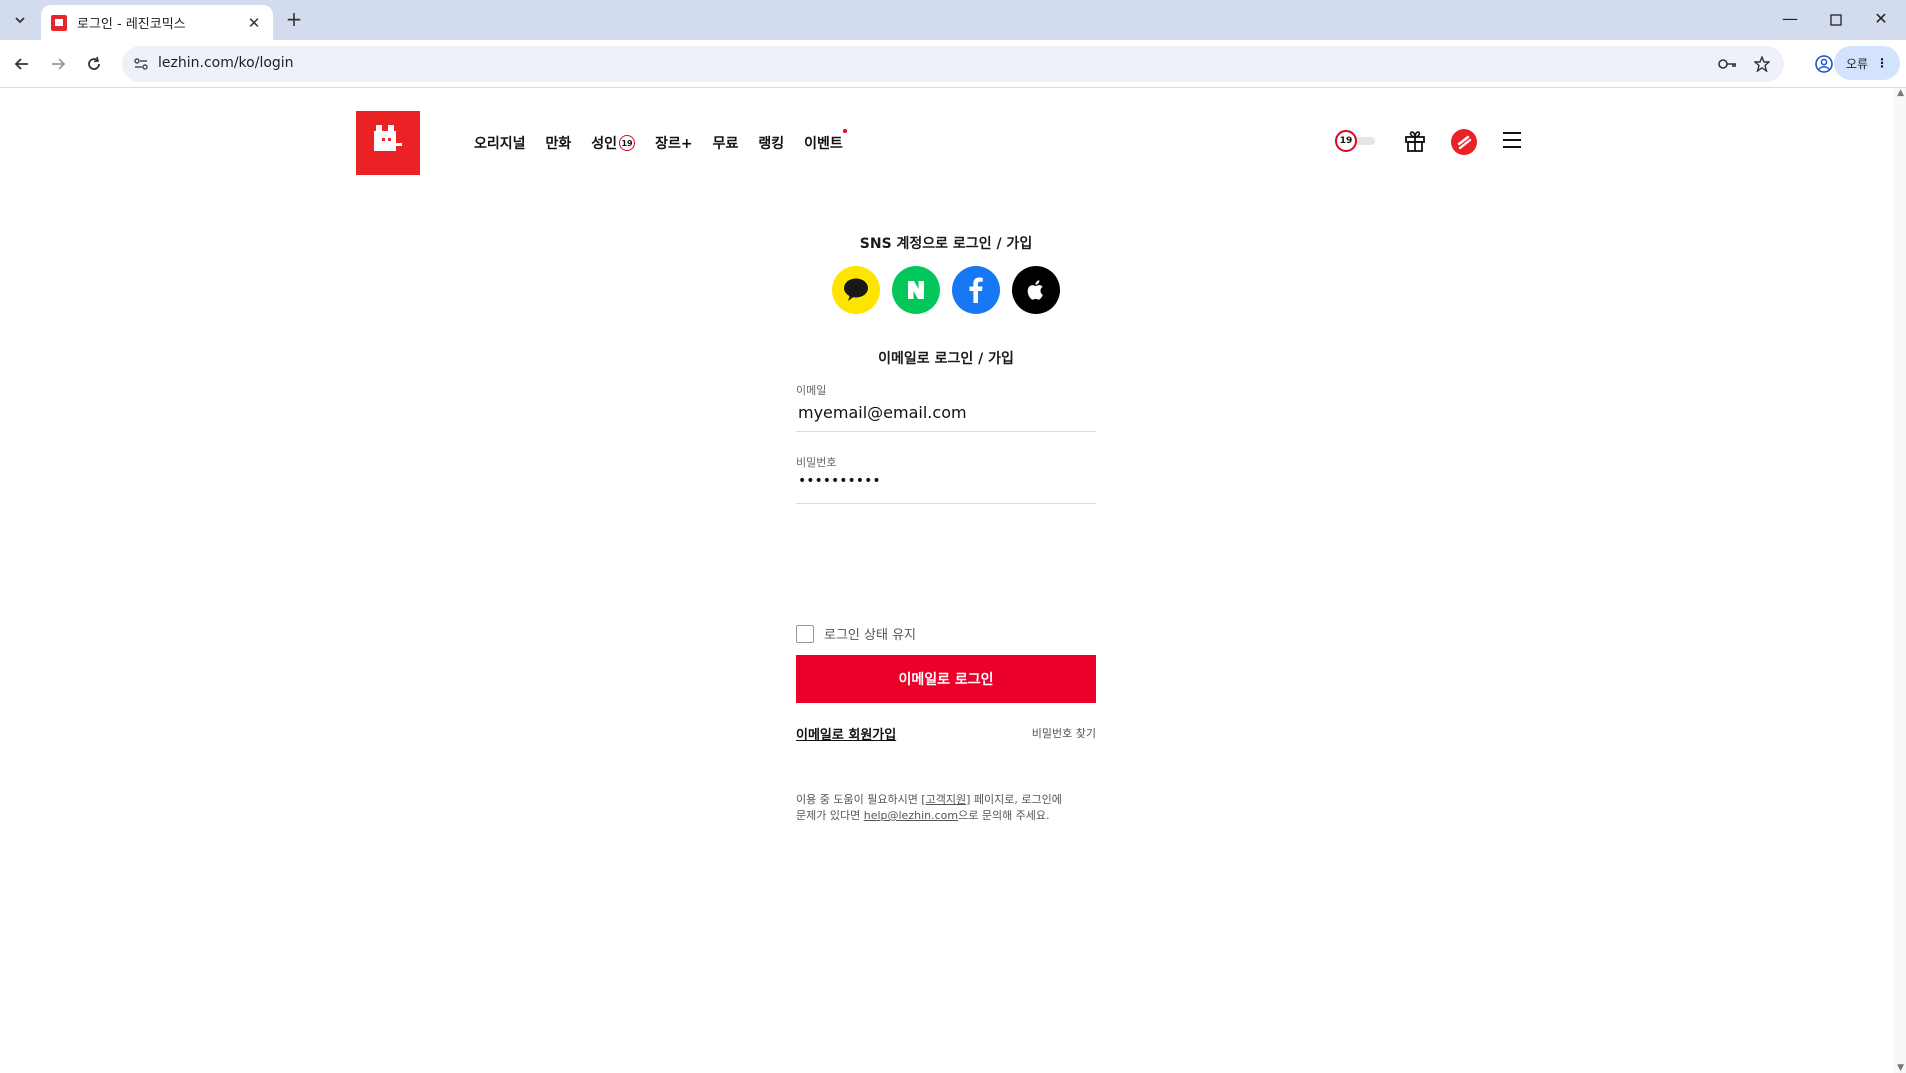  What do you see at coordinates (1900, 1068) in the screenshot?
I see `scroll-down-icon: ▼` at bounding box center [1900, 1068].